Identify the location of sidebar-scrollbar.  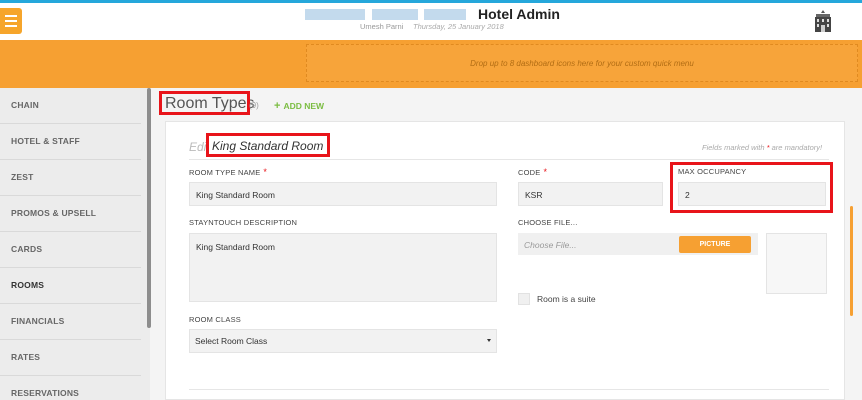
(149, 208).